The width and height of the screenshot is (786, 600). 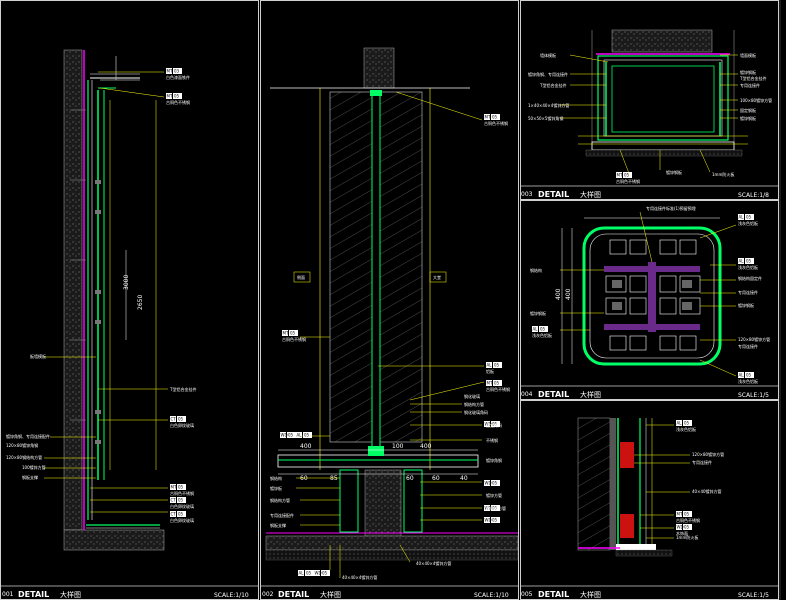 I want to click on tag-text: 木饰面, so click(x=682, y=533).